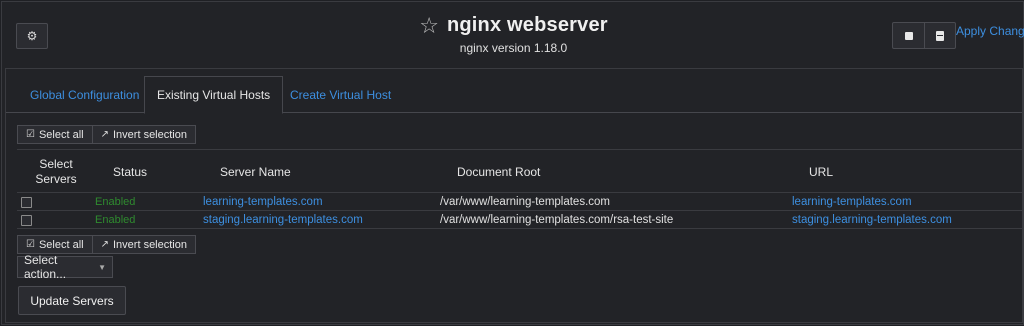 This screenshot has width=1024, height=326. I want to click on tab-create-virtual-host: Create Virtual Host, so click(340, 94).